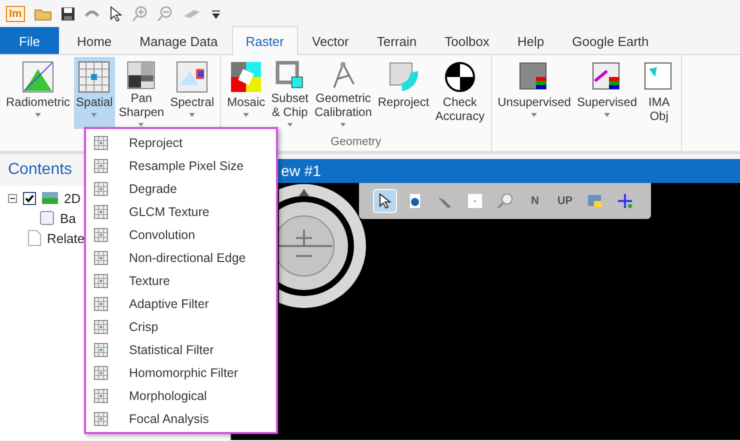  I want to click on image-icon, so click(50, 198).